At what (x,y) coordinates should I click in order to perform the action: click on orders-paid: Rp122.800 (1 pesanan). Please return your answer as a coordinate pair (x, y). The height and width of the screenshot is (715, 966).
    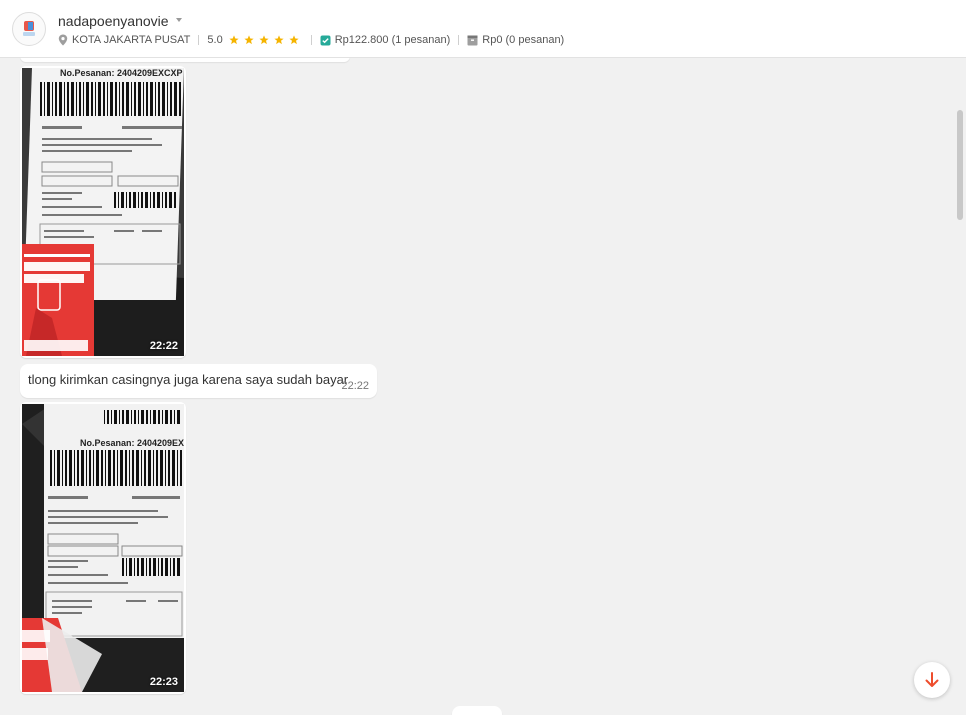
    Looking at the image, I should click on (393, 40).